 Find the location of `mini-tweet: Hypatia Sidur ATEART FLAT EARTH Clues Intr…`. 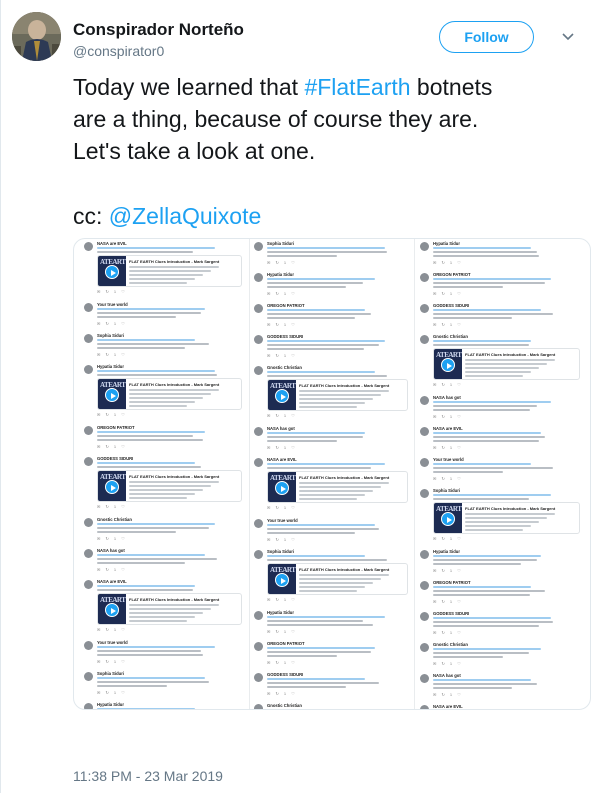

mini-tweet: Hypatia Sidur ATEART FLAT EARTH Clues Intr… is located at coordinates (165, 392).